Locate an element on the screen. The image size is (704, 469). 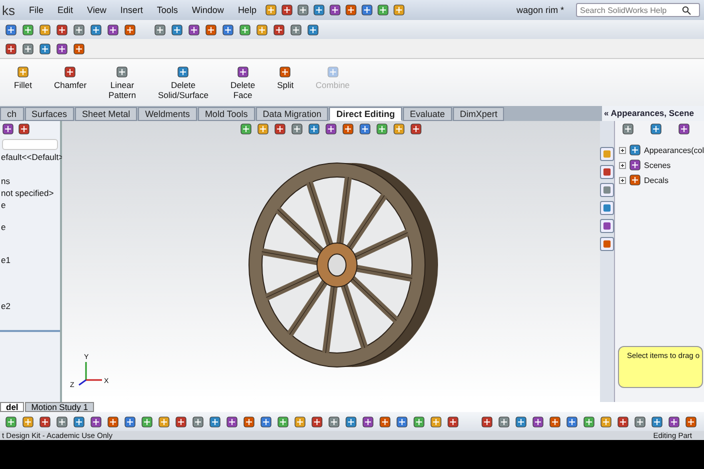
ribbon-tab: Evaluate is located at coordinates (427, 113).